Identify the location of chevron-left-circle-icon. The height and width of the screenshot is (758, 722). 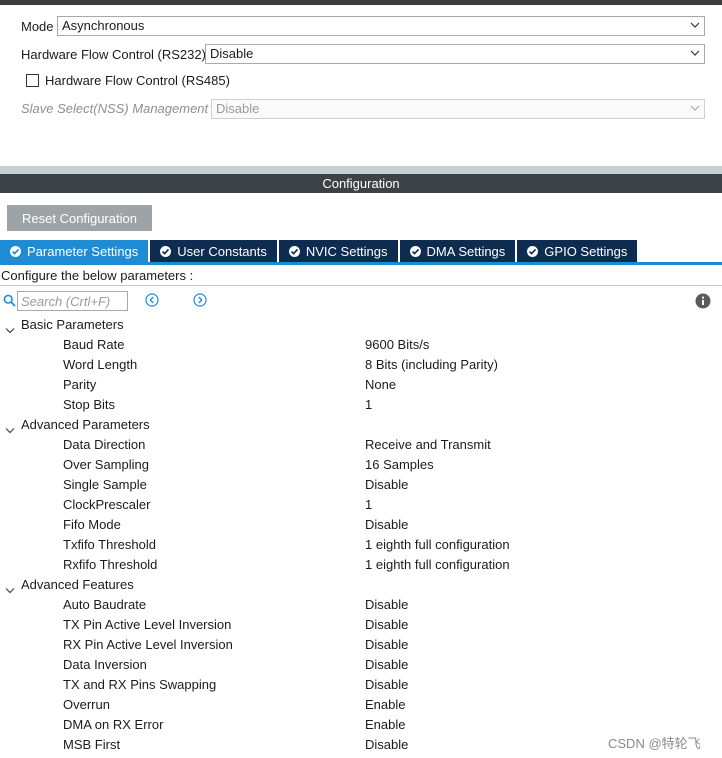
(152, 300).